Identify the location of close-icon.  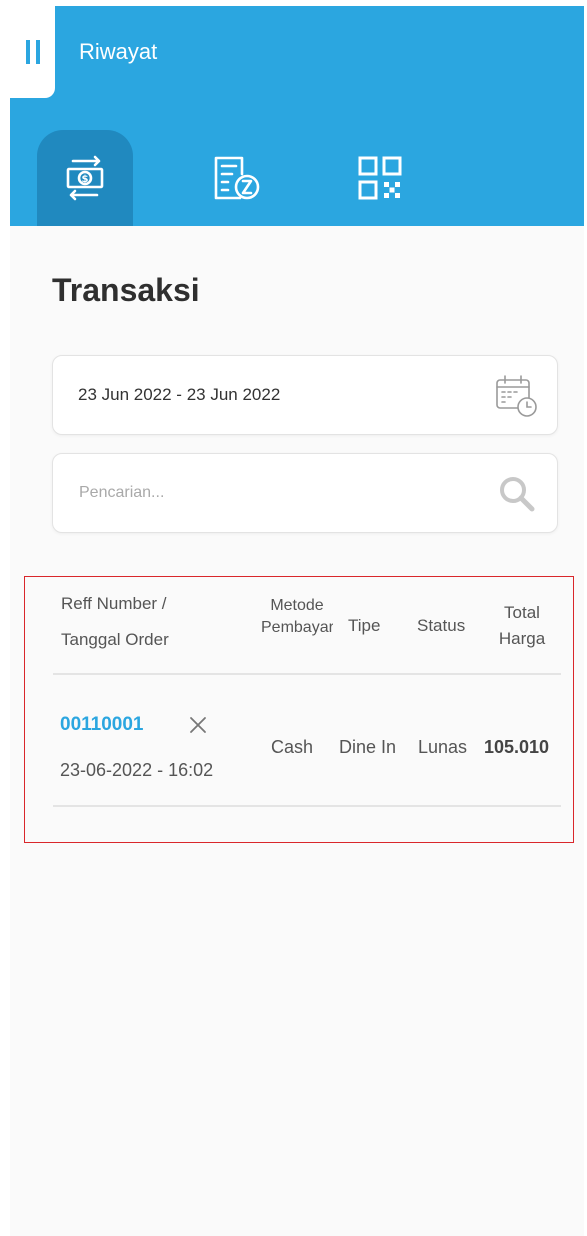
(198, 725).